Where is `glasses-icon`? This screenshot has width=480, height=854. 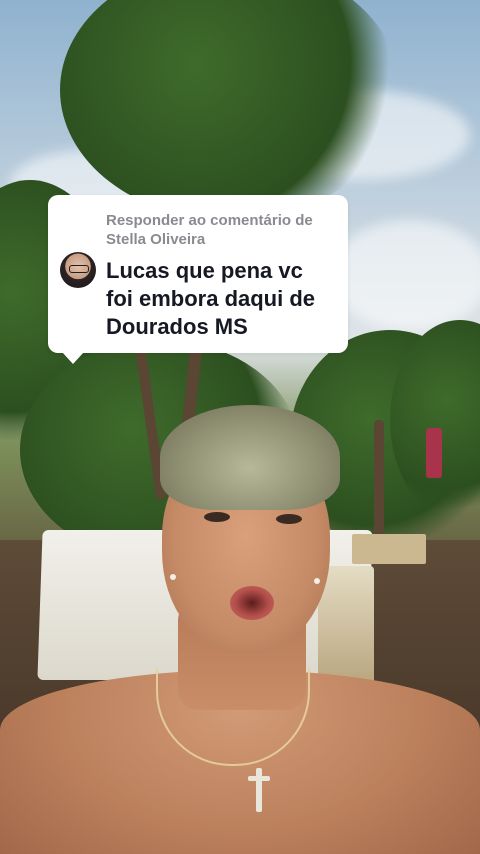 glasses-icon is located at coordinates (79, 269).